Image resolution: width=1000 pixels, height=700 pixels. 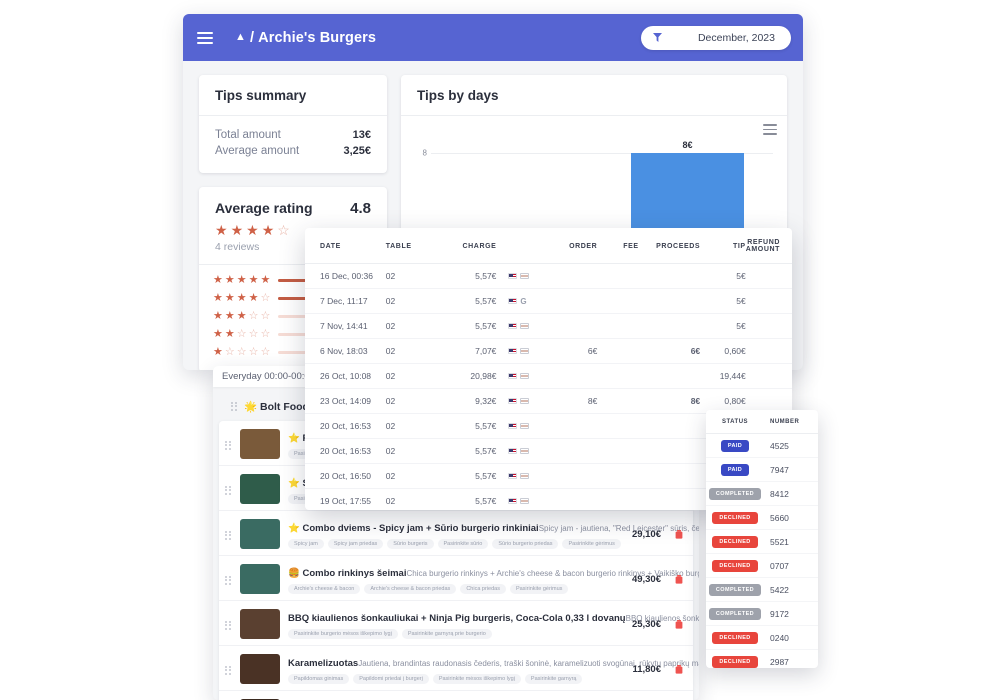 I want to click on home-icon: ▲, so click(x=240, y=37).